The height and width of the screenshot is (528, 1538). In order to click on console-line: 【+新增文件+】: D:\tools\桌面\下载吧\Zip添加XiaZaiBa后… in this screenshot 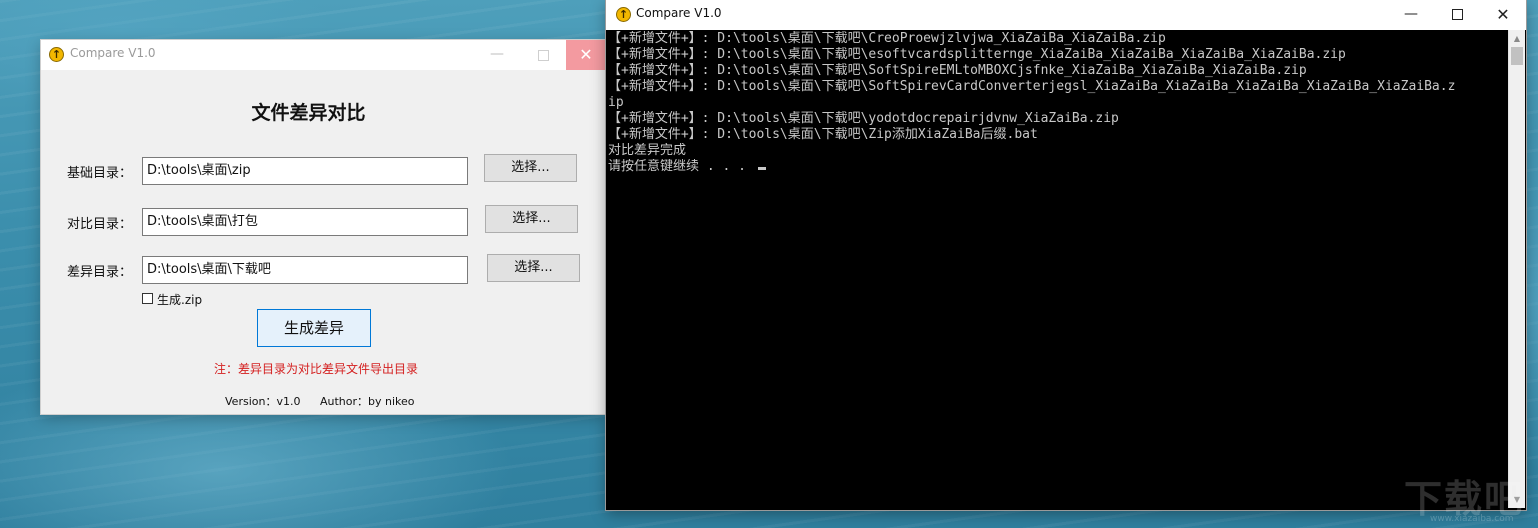, I will do `click(823, 134)`.